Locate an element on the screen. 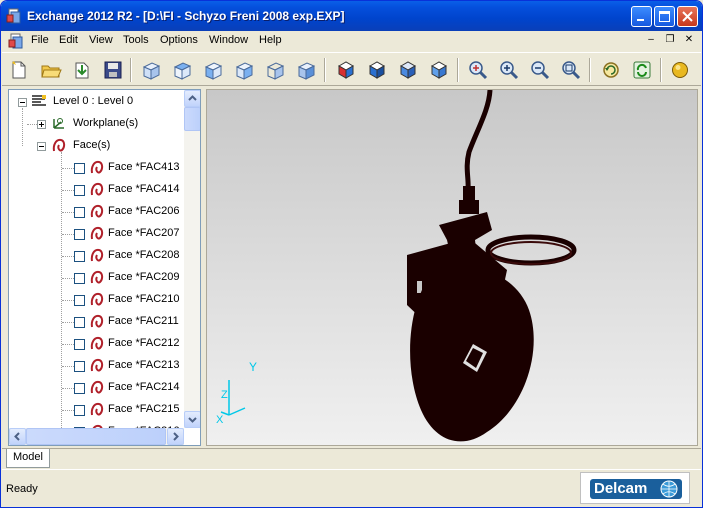 The image size is (703, 508). zoom-fit-icon is located at coordinates (478, 70).